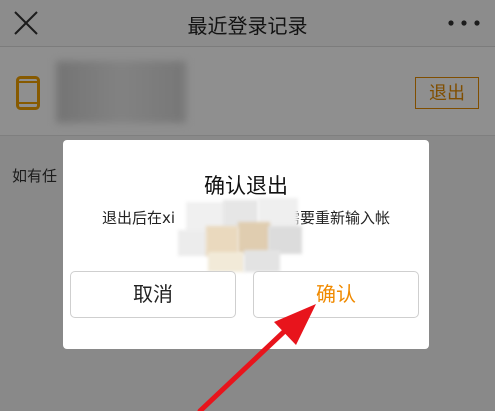 Image resolution: width=495 pixels, height=411 pixels. I want to click on dialog-message-prefix: 退出后在xi, so click(138, 218).